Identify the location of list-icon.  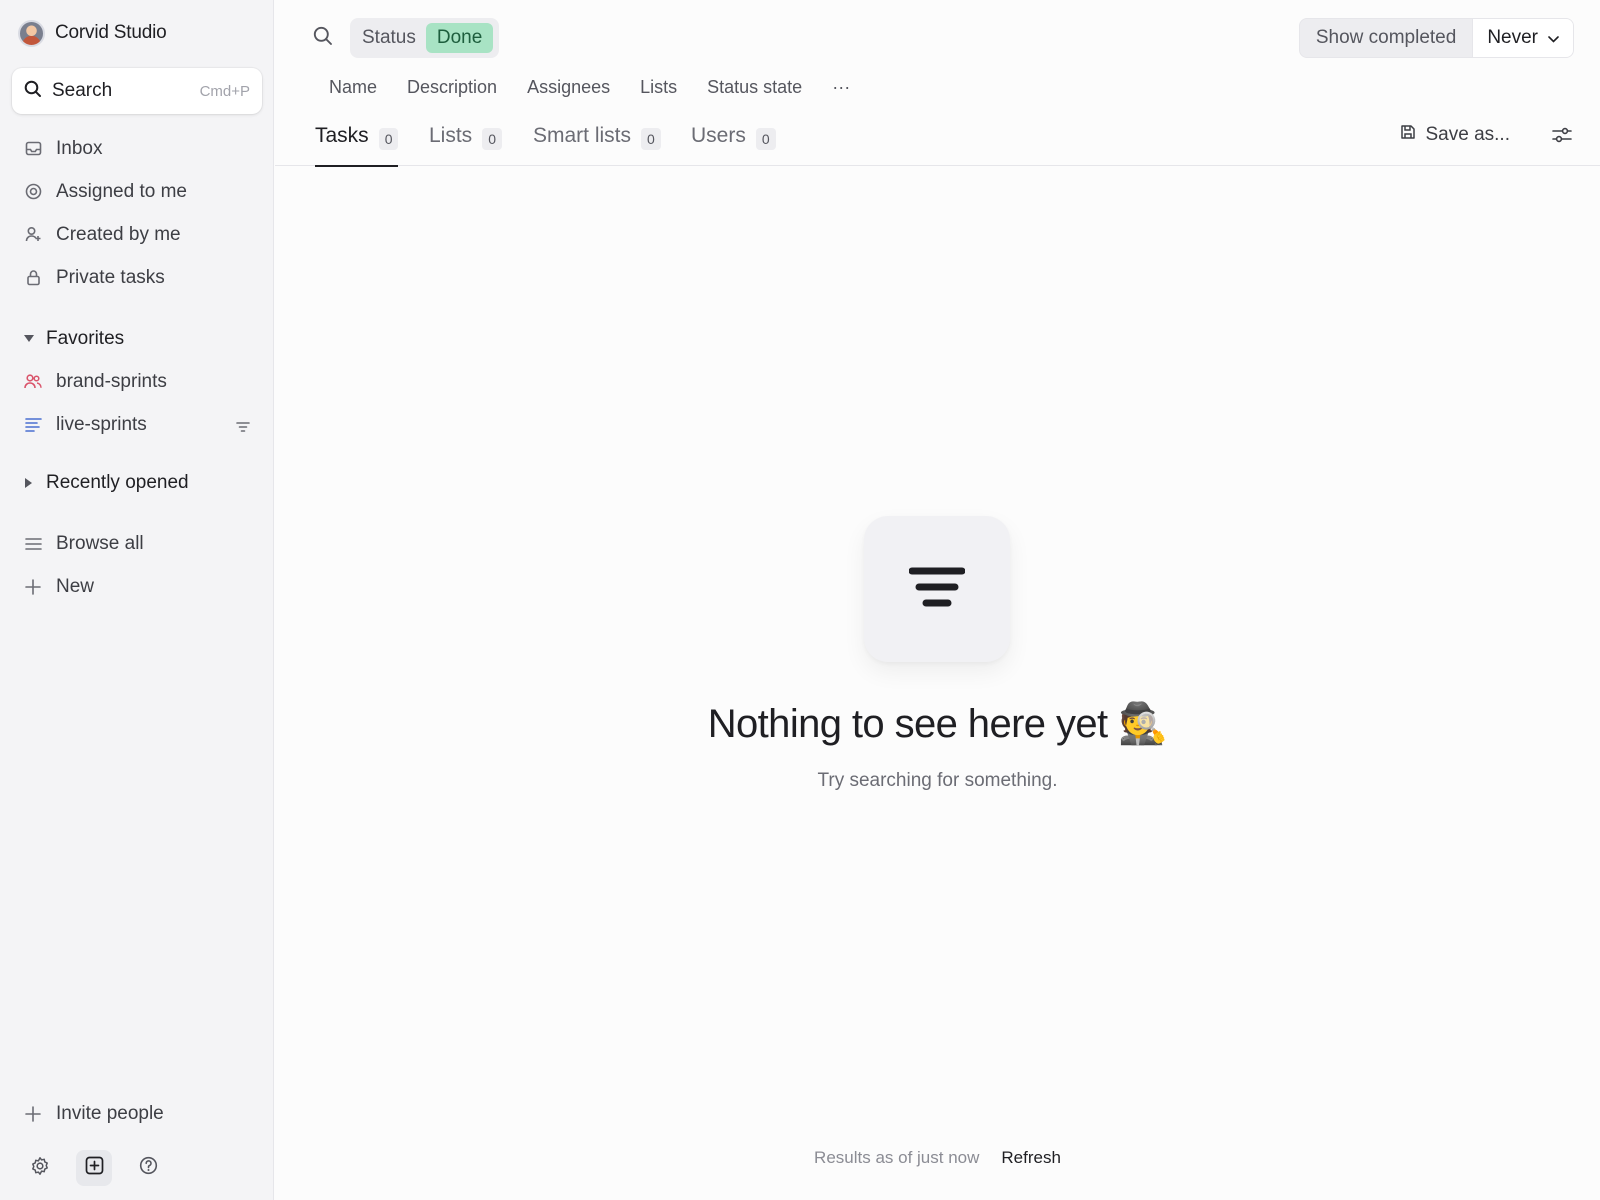
(33, 425).